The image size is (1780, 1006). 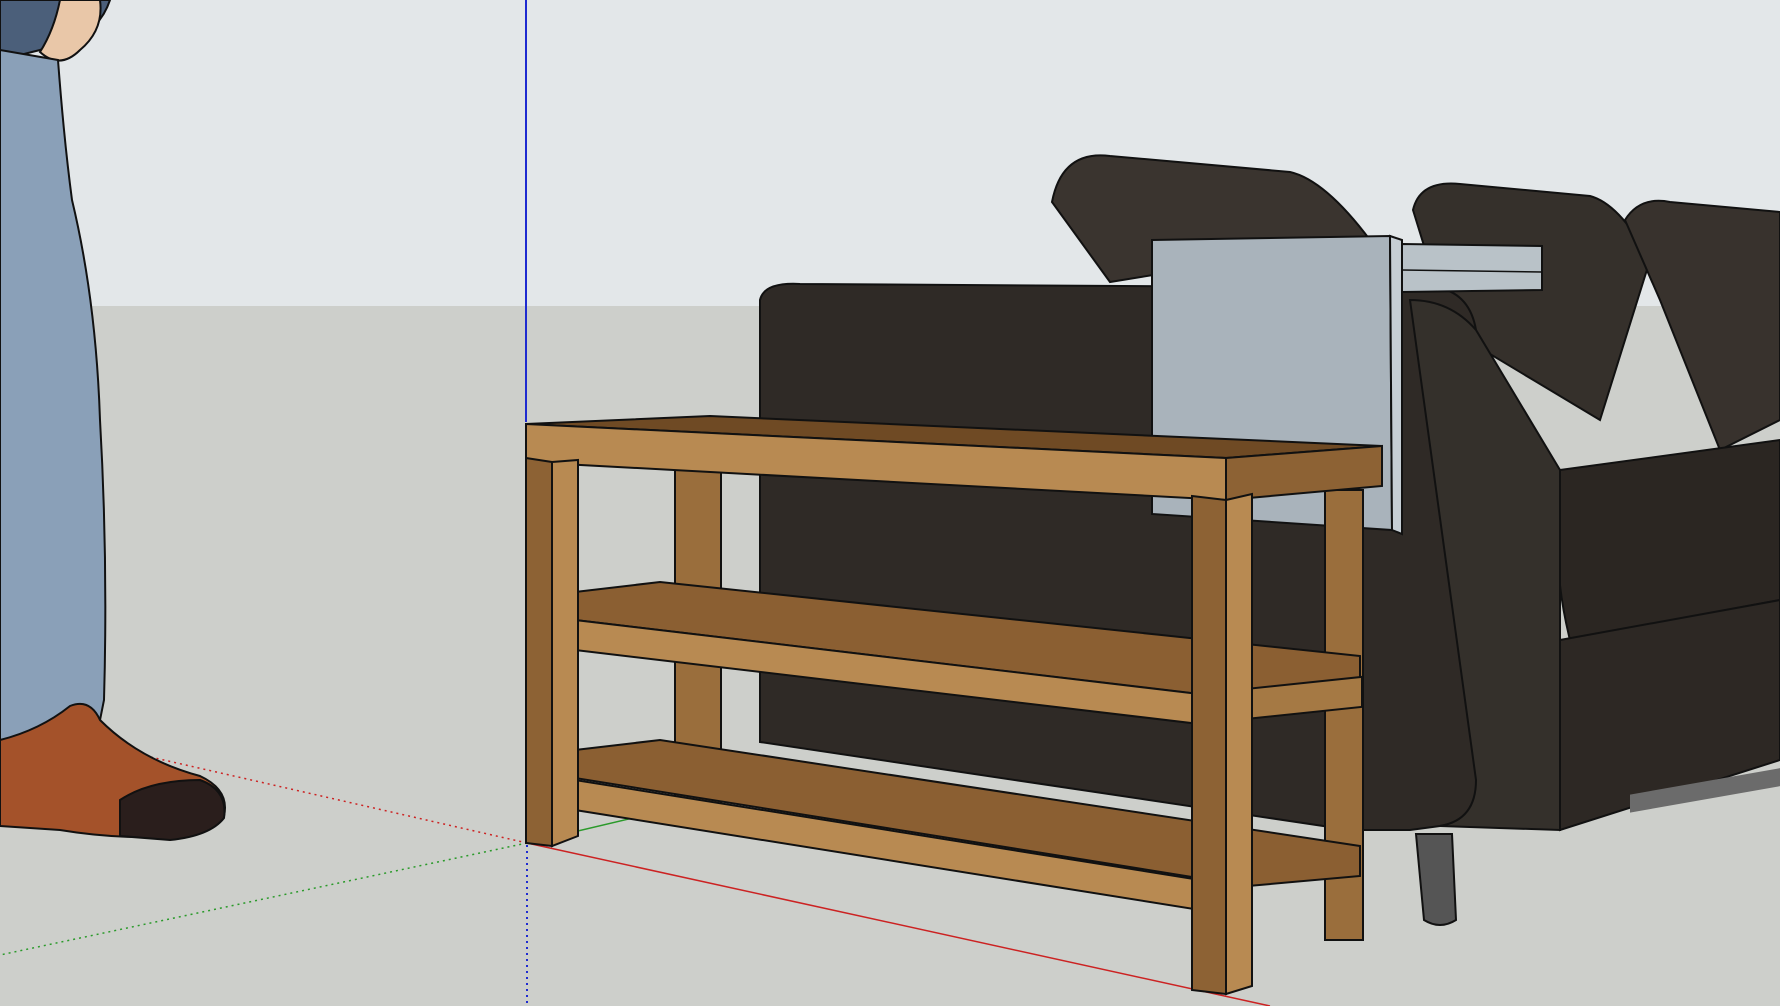 I want to click on panel-rail, so click(x=1472, y=268).